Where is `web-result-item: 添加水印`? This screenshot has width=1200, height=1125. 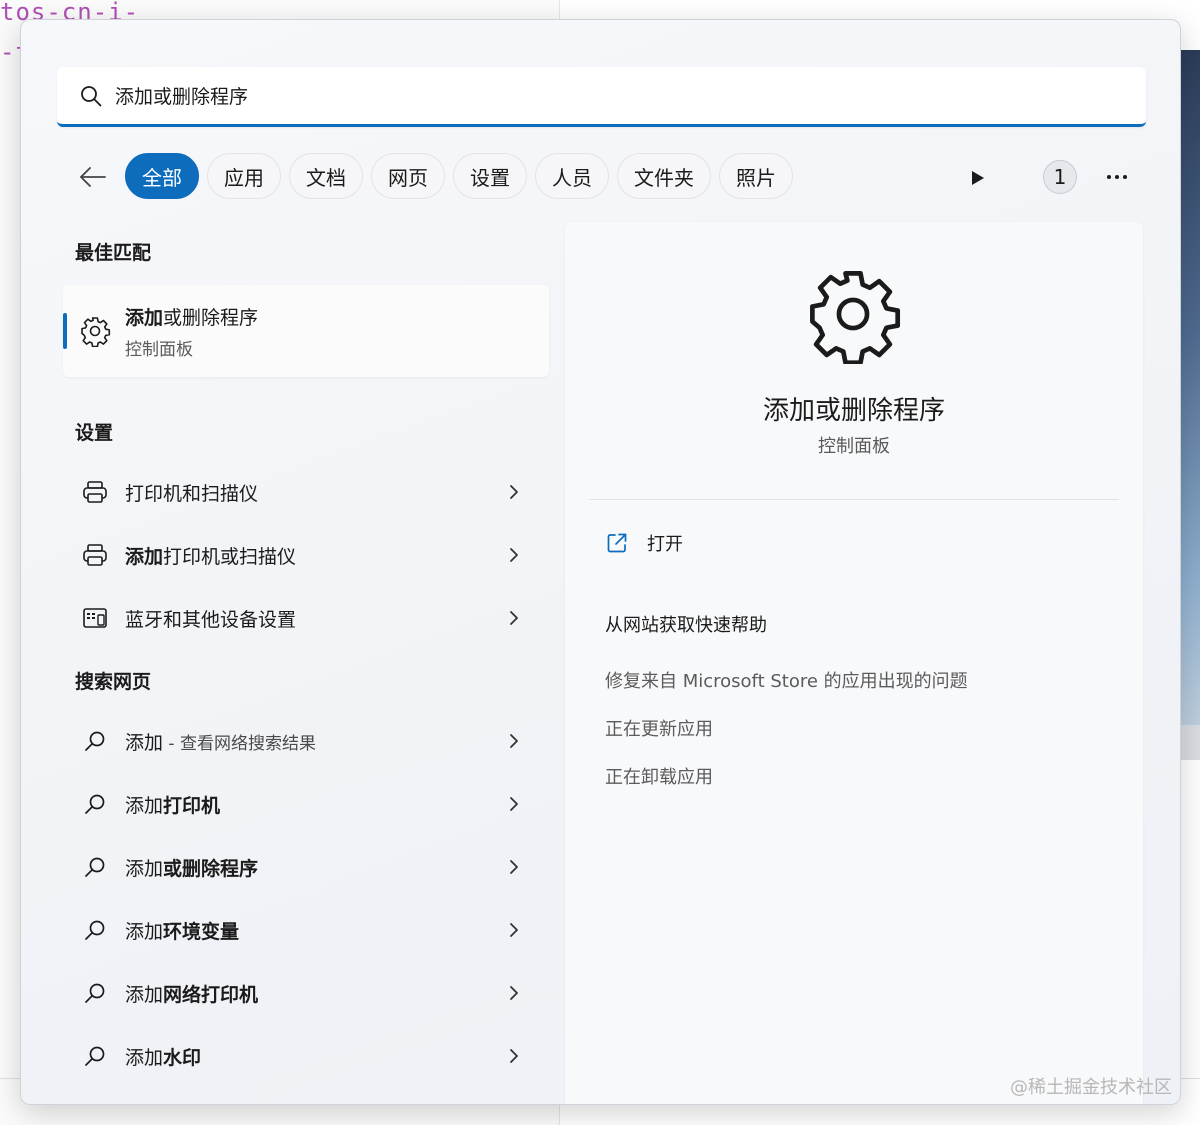
web-result-item: 添加水印 is located at coordinates (306, 1056).